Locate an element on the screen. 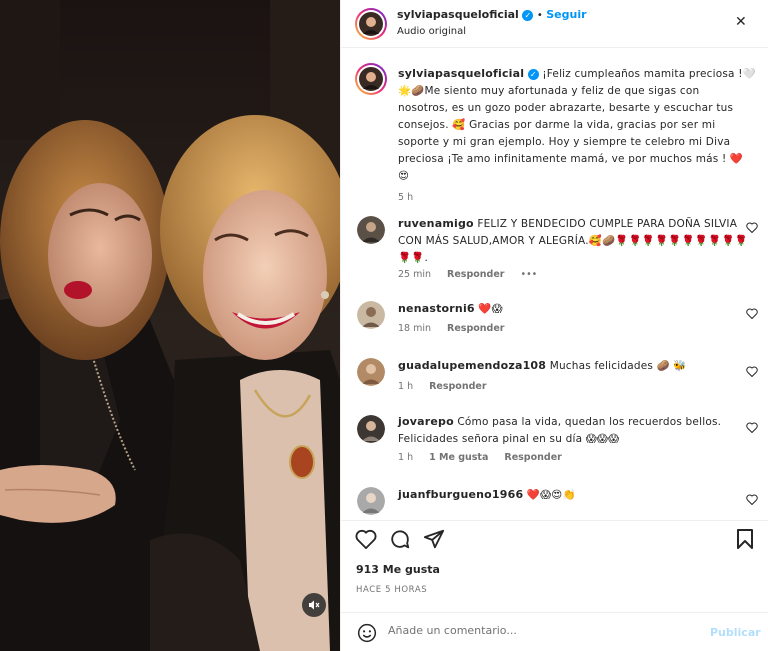 The image size is (768, 651). bookmark-icon is located at coordinates (745, 539).